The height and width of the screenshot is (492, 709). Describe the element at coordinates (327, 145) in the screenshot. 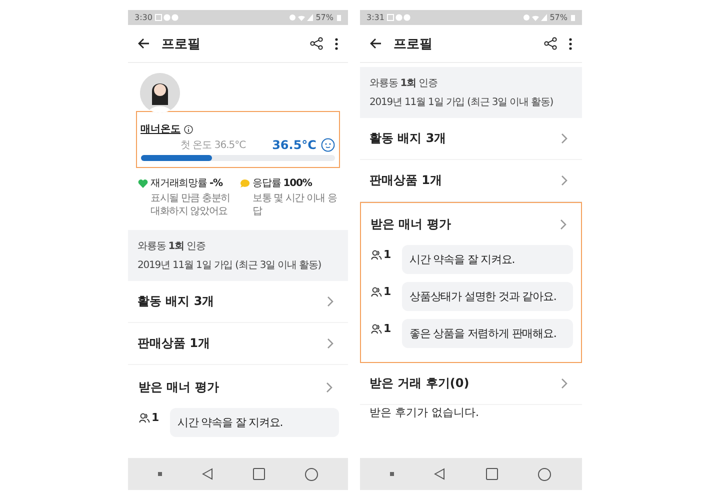

I see `smile-icon` at that location.